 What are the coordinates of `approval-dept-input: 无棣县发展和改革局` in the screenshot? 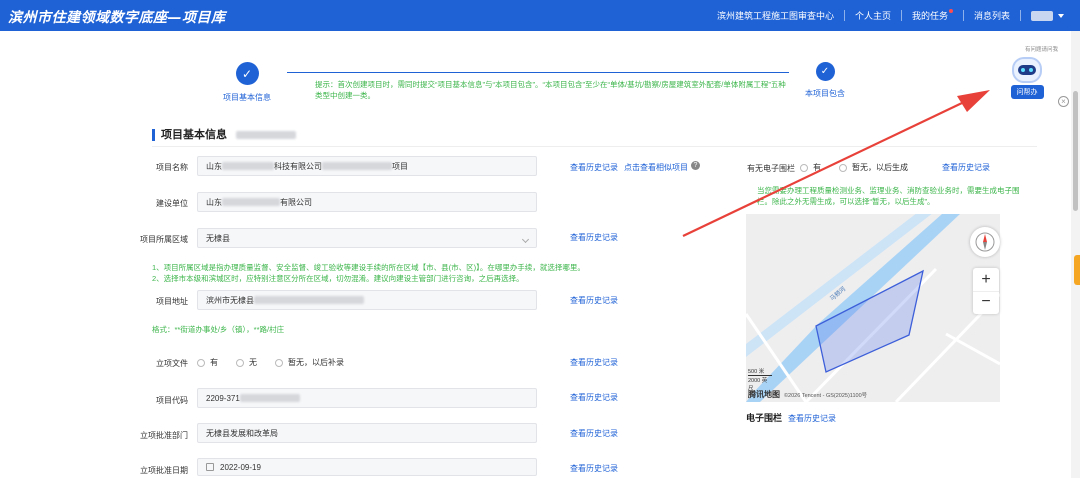 It's located at (367, 433).